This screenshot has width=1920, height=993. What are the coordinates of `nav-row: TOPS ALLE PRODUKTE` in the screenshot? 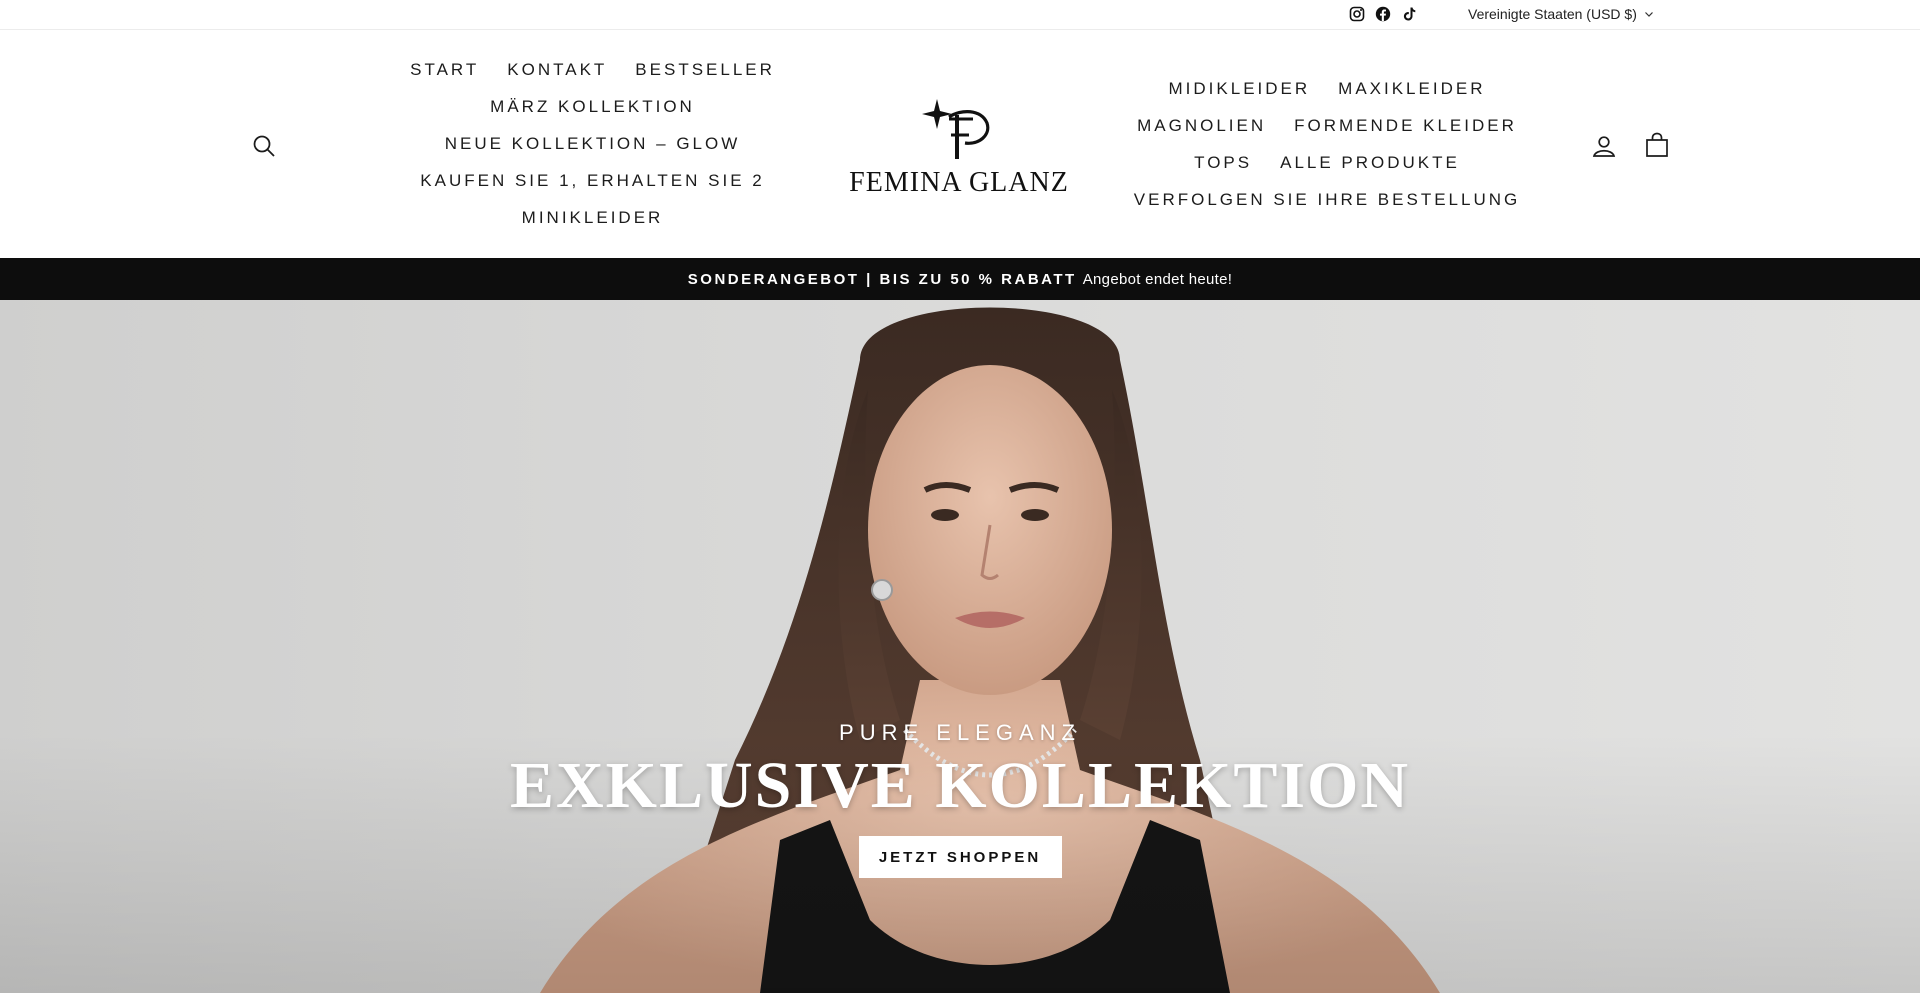 It's located at (1327, 162).